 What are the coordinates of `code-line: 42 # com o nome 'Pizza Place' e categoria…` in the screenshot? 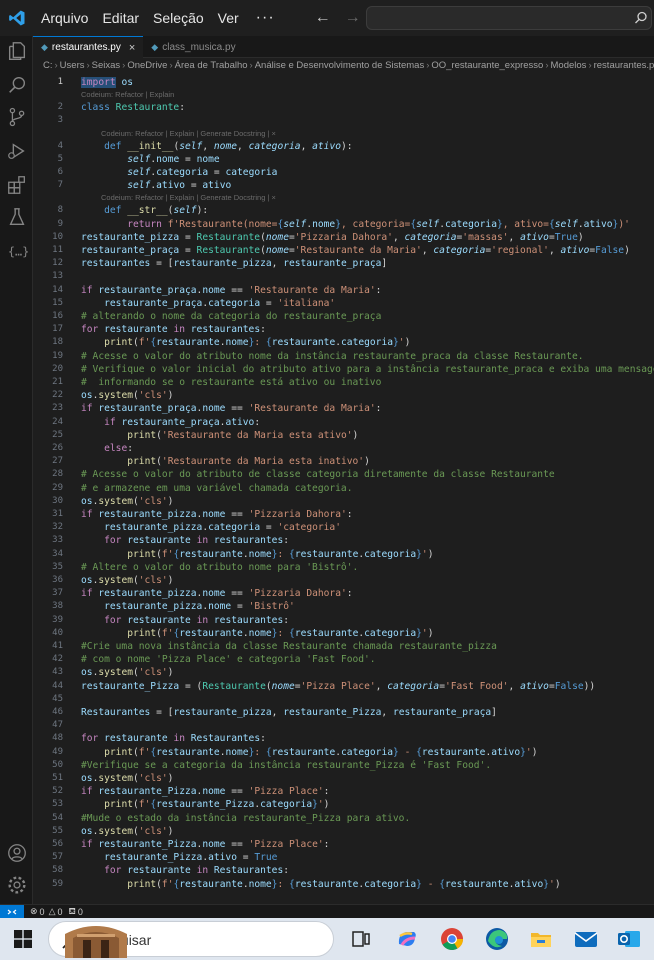 It's located at (343, 659).